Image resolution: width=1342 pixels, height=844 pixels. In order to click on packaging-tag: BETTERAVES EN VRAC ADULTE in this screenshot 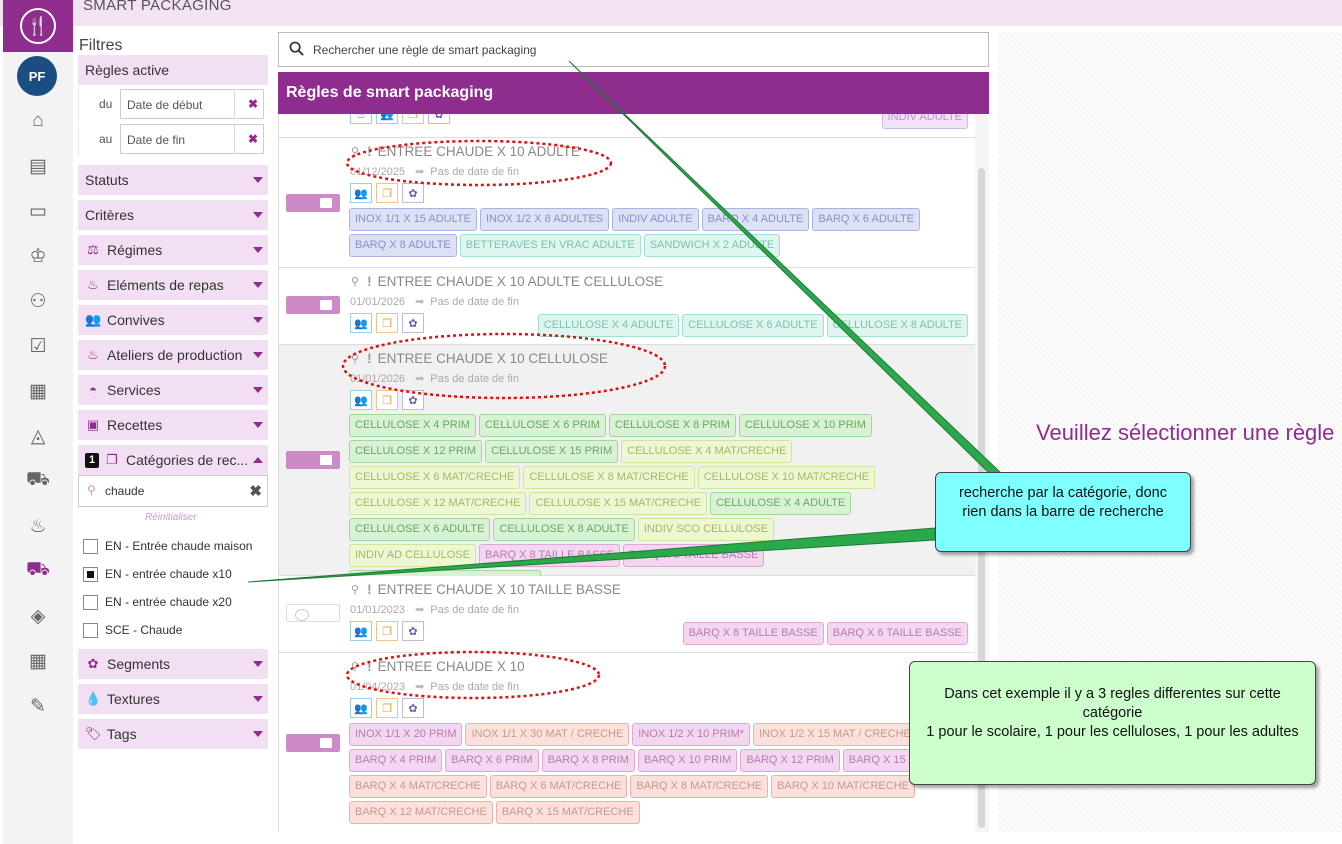, I will do `click(550, 245)`.